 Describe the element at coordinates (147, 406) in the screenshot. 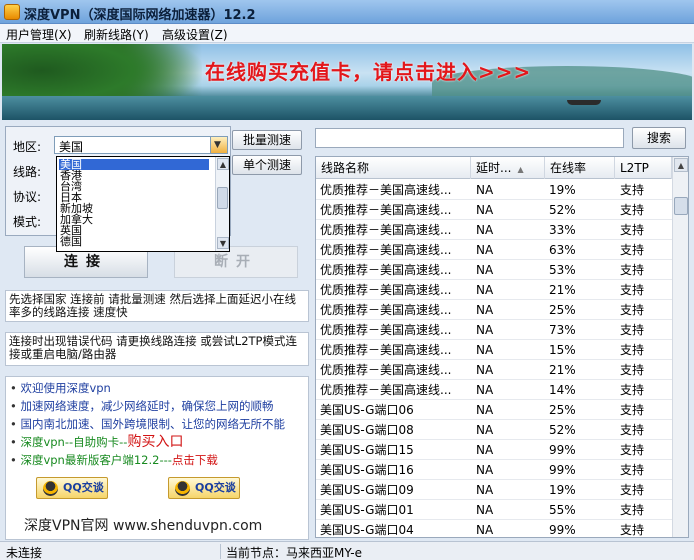

I see `news-accelerate-text: 加速网络速度，减少网络延时，确保您上网的顺畅` at that location.